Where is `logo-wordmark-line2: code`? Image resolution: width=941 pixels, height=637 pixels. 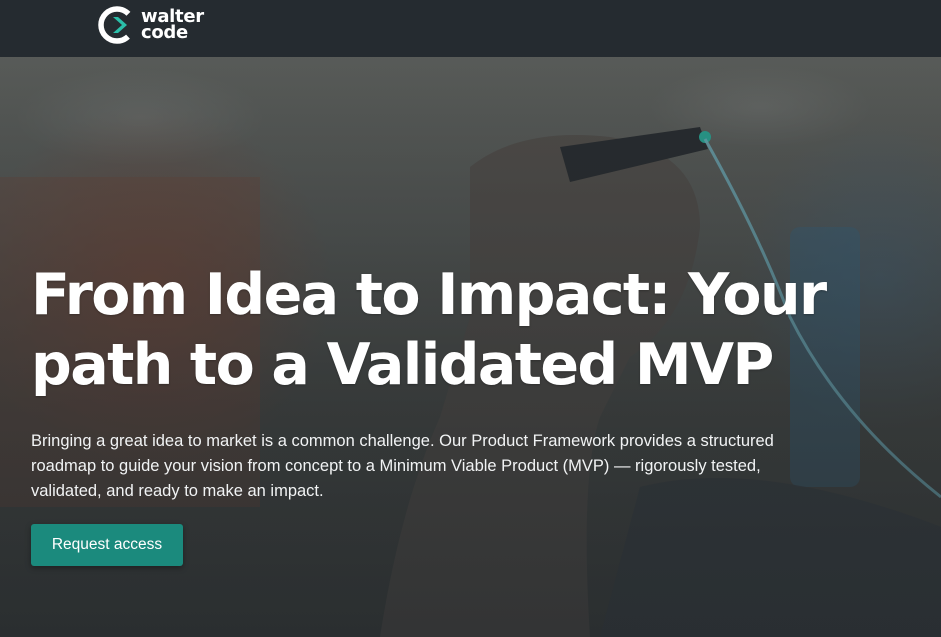 logo-wordmark-line2: code is located at coordinates (164, 32).